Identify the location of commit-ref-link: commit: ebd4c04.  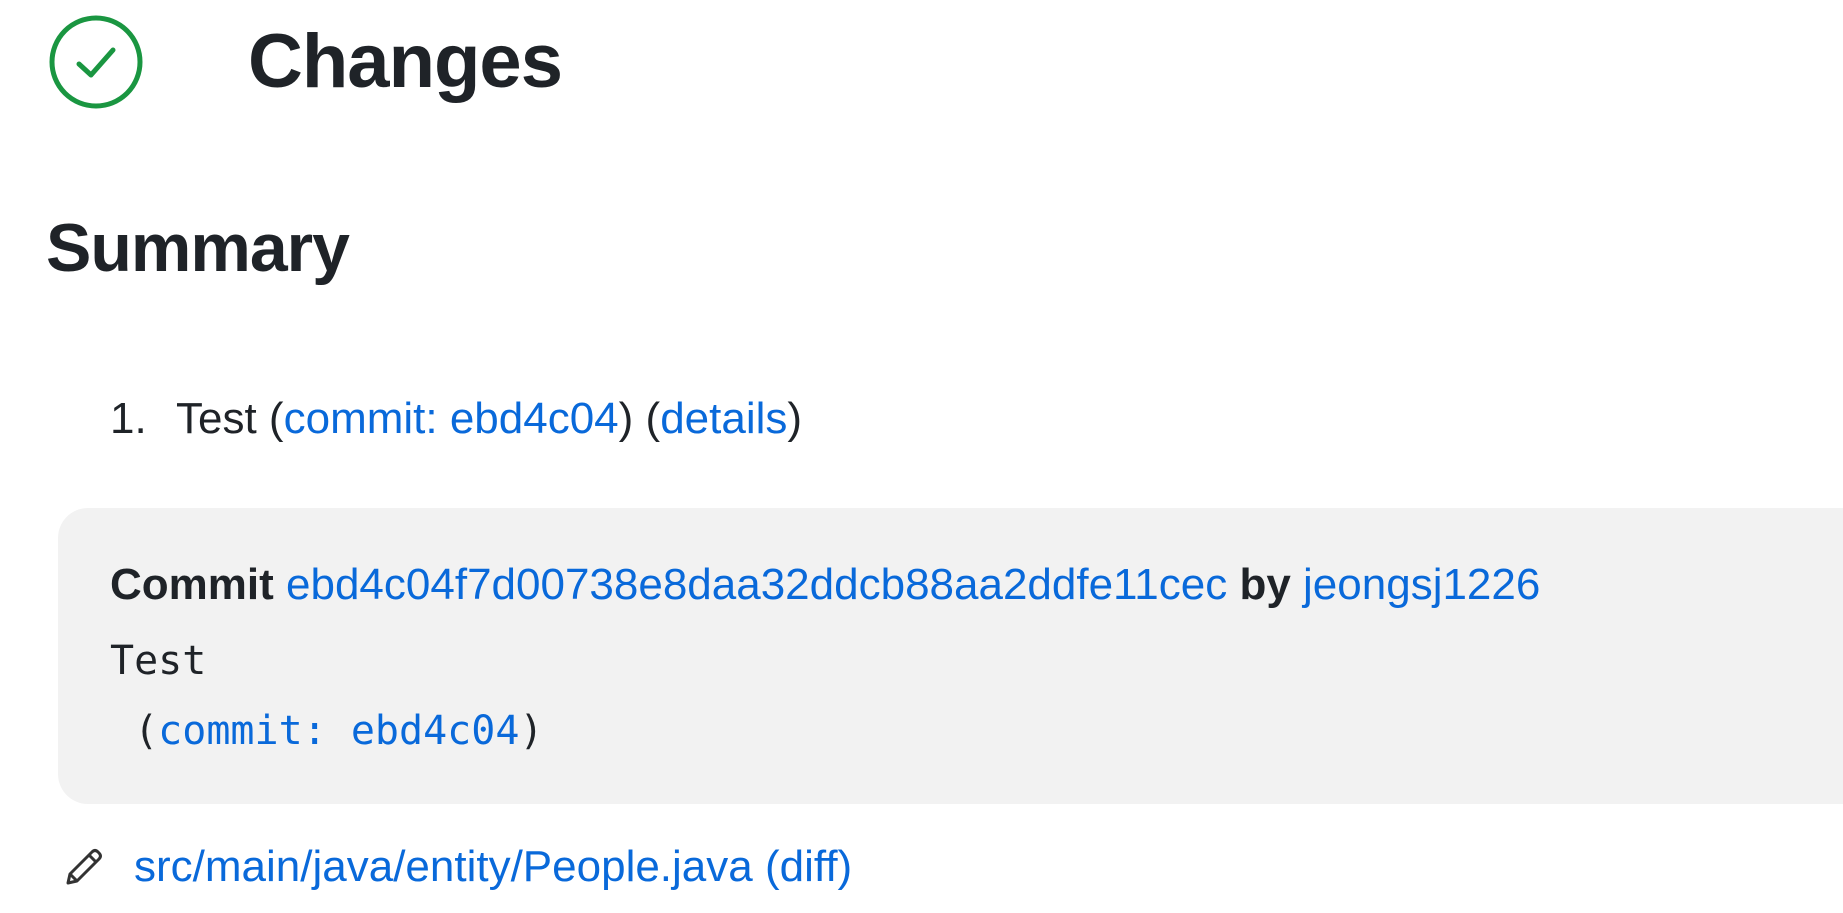
(338, 731).